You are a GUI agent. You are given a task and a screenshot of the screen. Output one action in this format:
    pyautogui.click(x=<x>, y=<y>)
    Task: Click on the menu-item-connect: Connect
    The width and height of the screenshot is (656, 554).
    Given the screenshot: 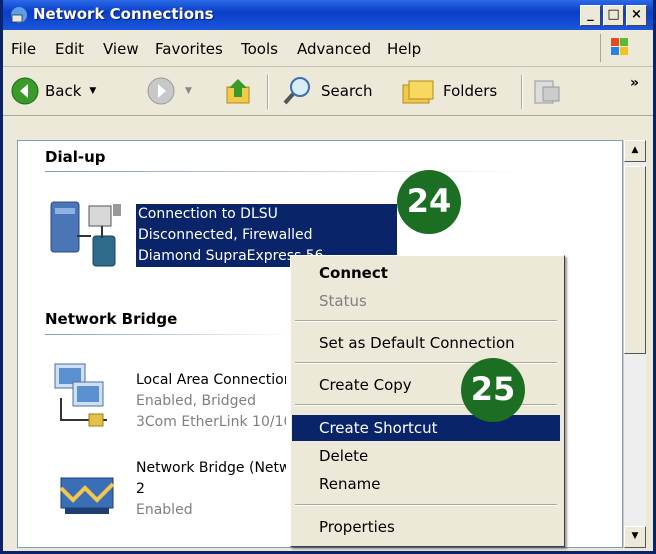 What is the action you would take?
    pyautogui.click(x=426, y=273)
    